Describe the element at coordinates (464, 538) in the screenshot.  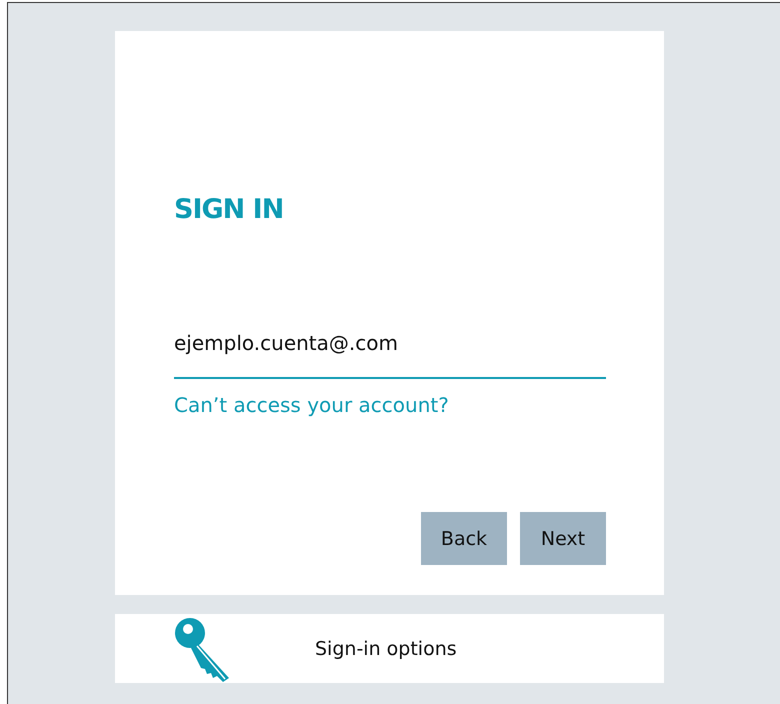
I see `back-button: Back` at that location.